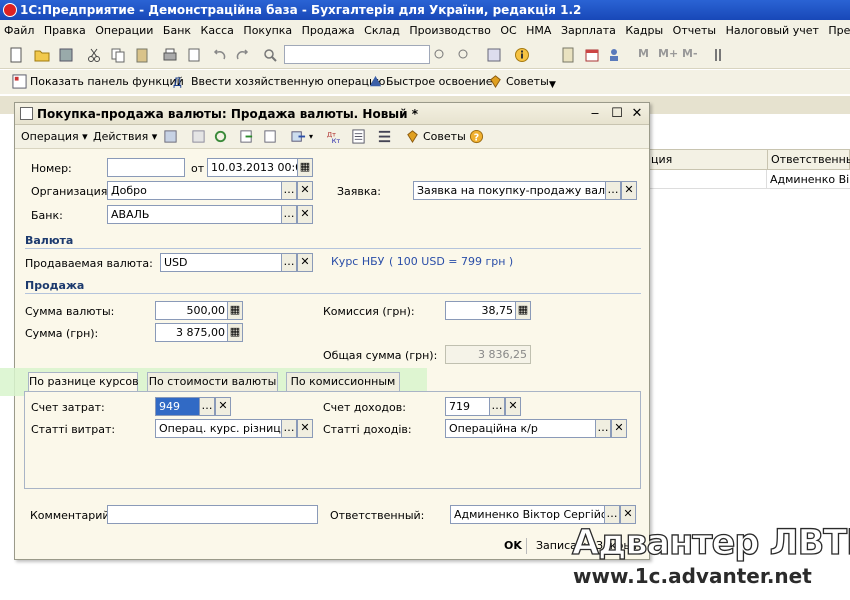 The image size is (850, 600). Describe the element at coordinates (440, 55) in the screenshot. I see `find-next-icon` at that location.